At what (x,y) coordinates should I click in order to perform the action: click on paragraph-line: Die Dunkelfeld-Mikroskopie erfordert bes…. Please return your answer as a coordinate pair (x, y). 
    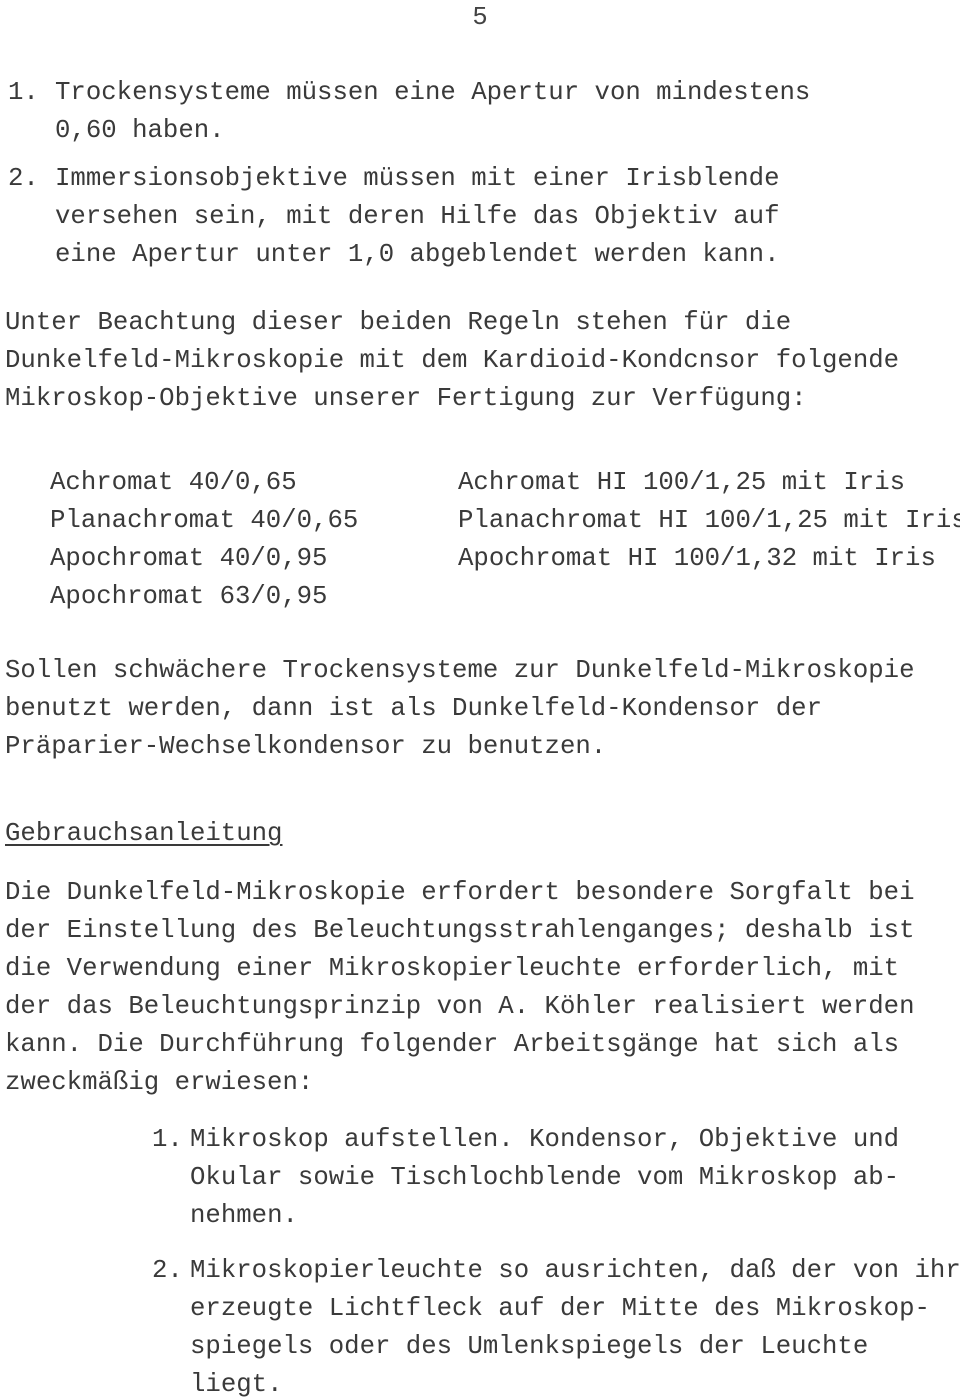
    Looking at the image, I should click on (460, 892).